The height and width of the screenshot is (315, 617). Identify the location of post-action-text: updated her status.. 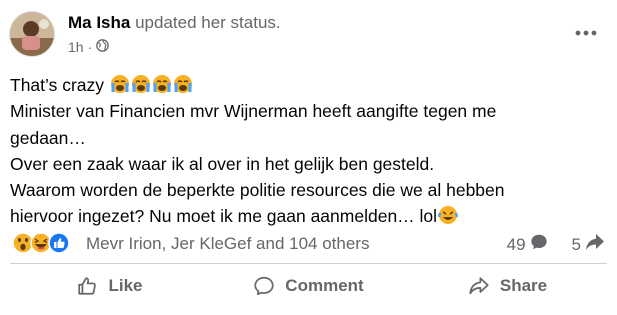
(208, 22).